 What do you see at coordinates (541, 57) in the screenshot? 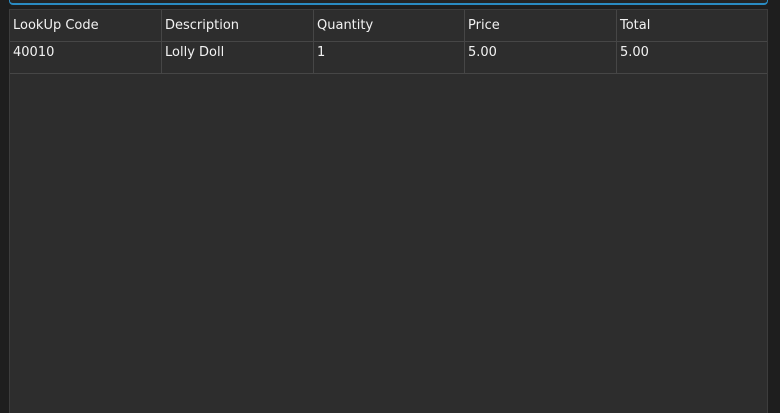
I see `cell-price: 5.00` at bounding box center [541, 57].